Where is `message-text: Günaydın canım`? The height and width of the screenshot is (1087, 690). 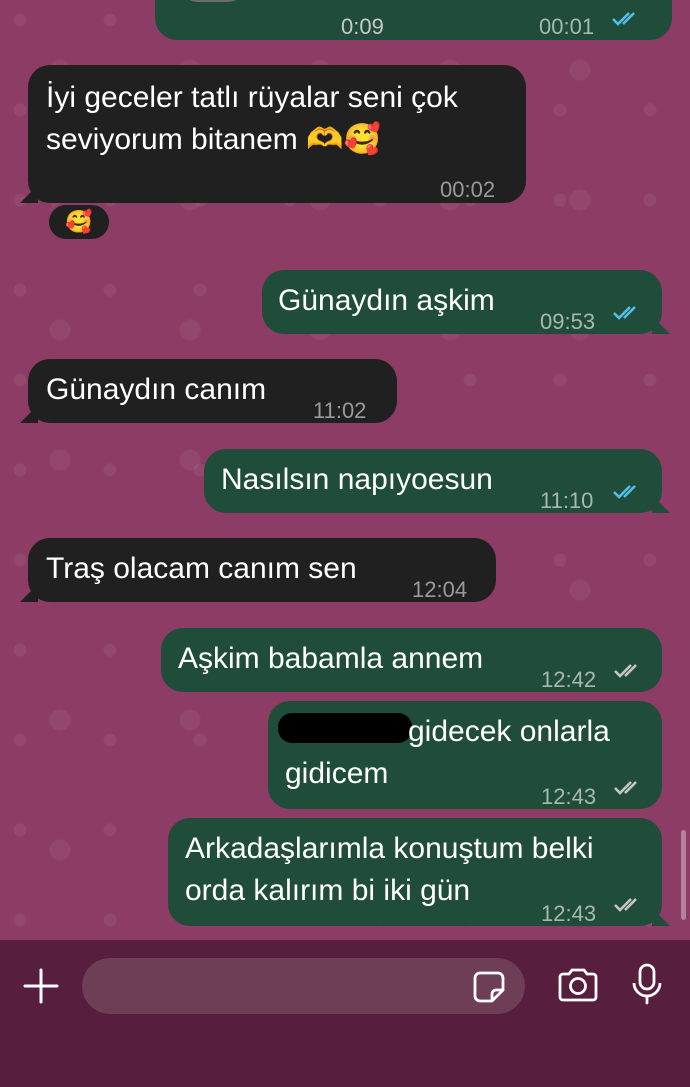
message-text: Günaydın canım is located at coordinates (156, 389).